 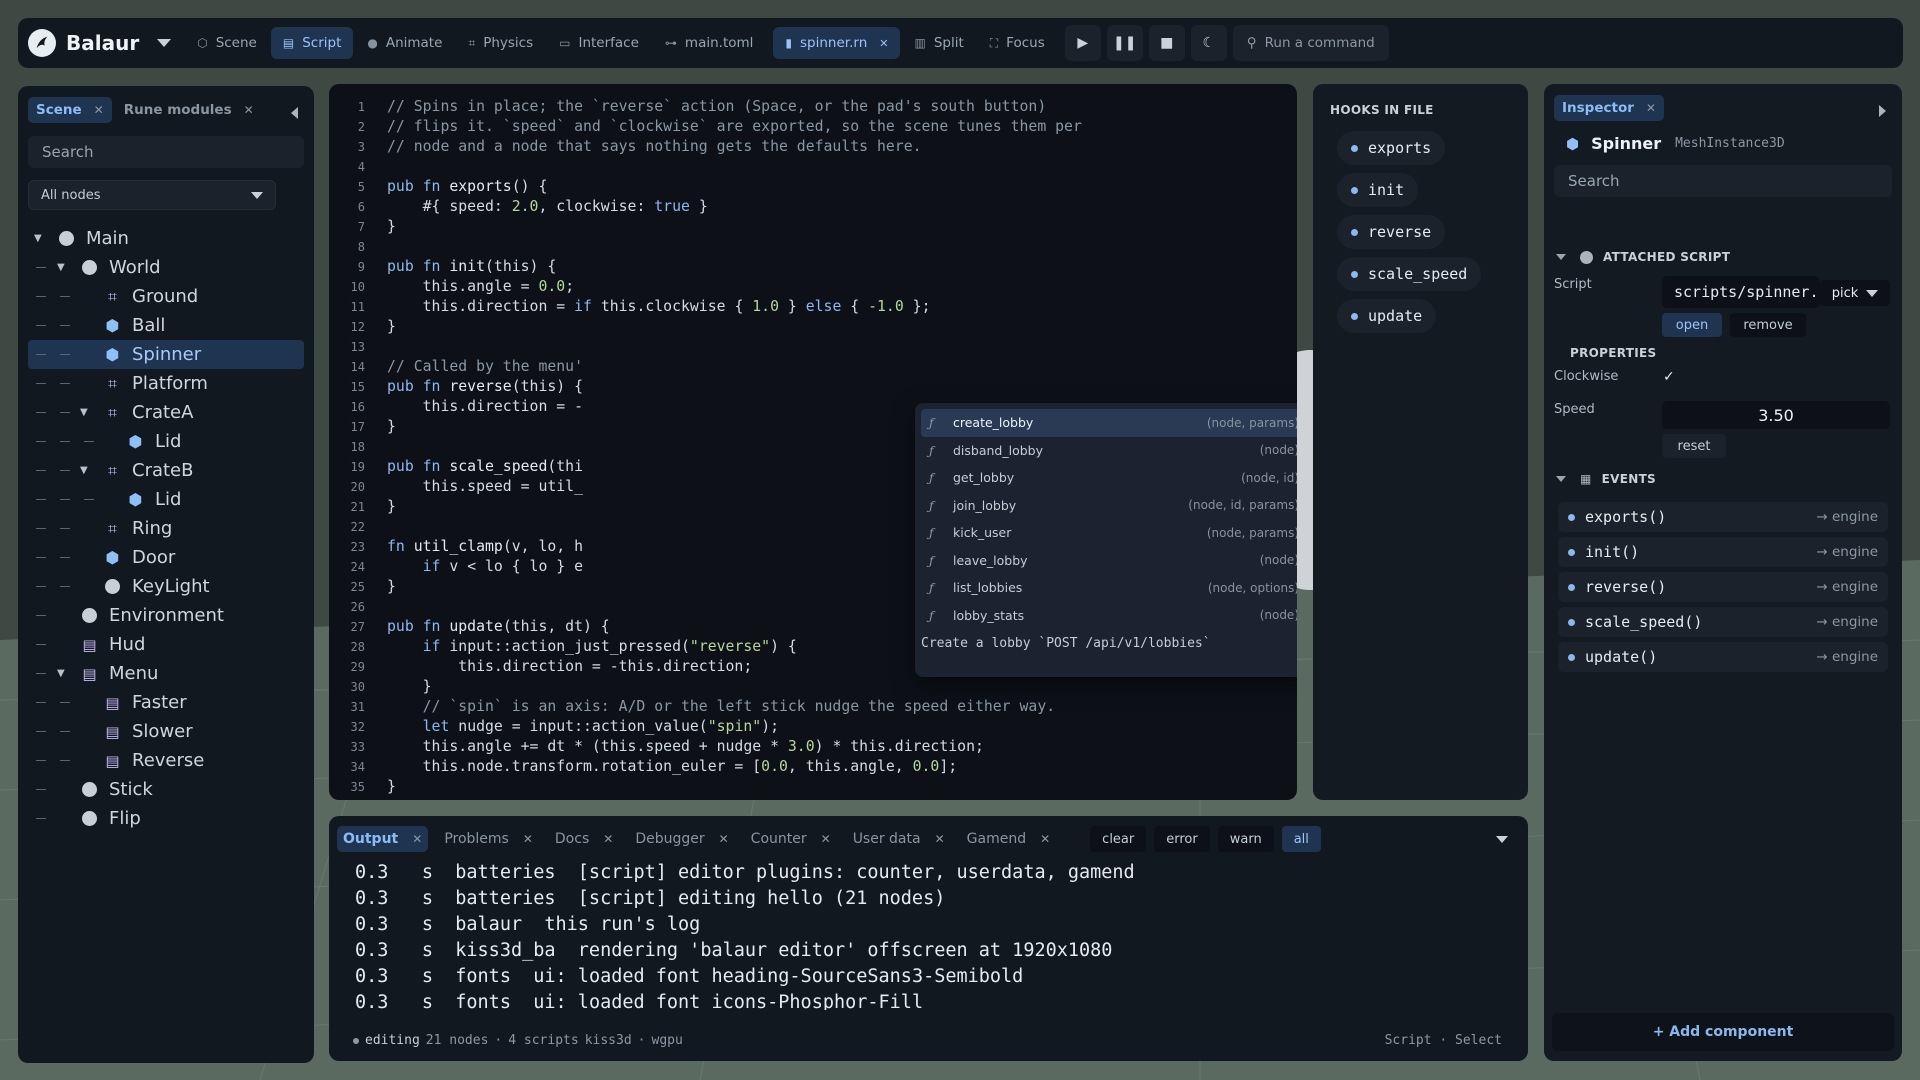 What do you see at coordinates (1387, 316) in the screenshot?
I see `hook-update: update` at bounding box center [1387, 316].